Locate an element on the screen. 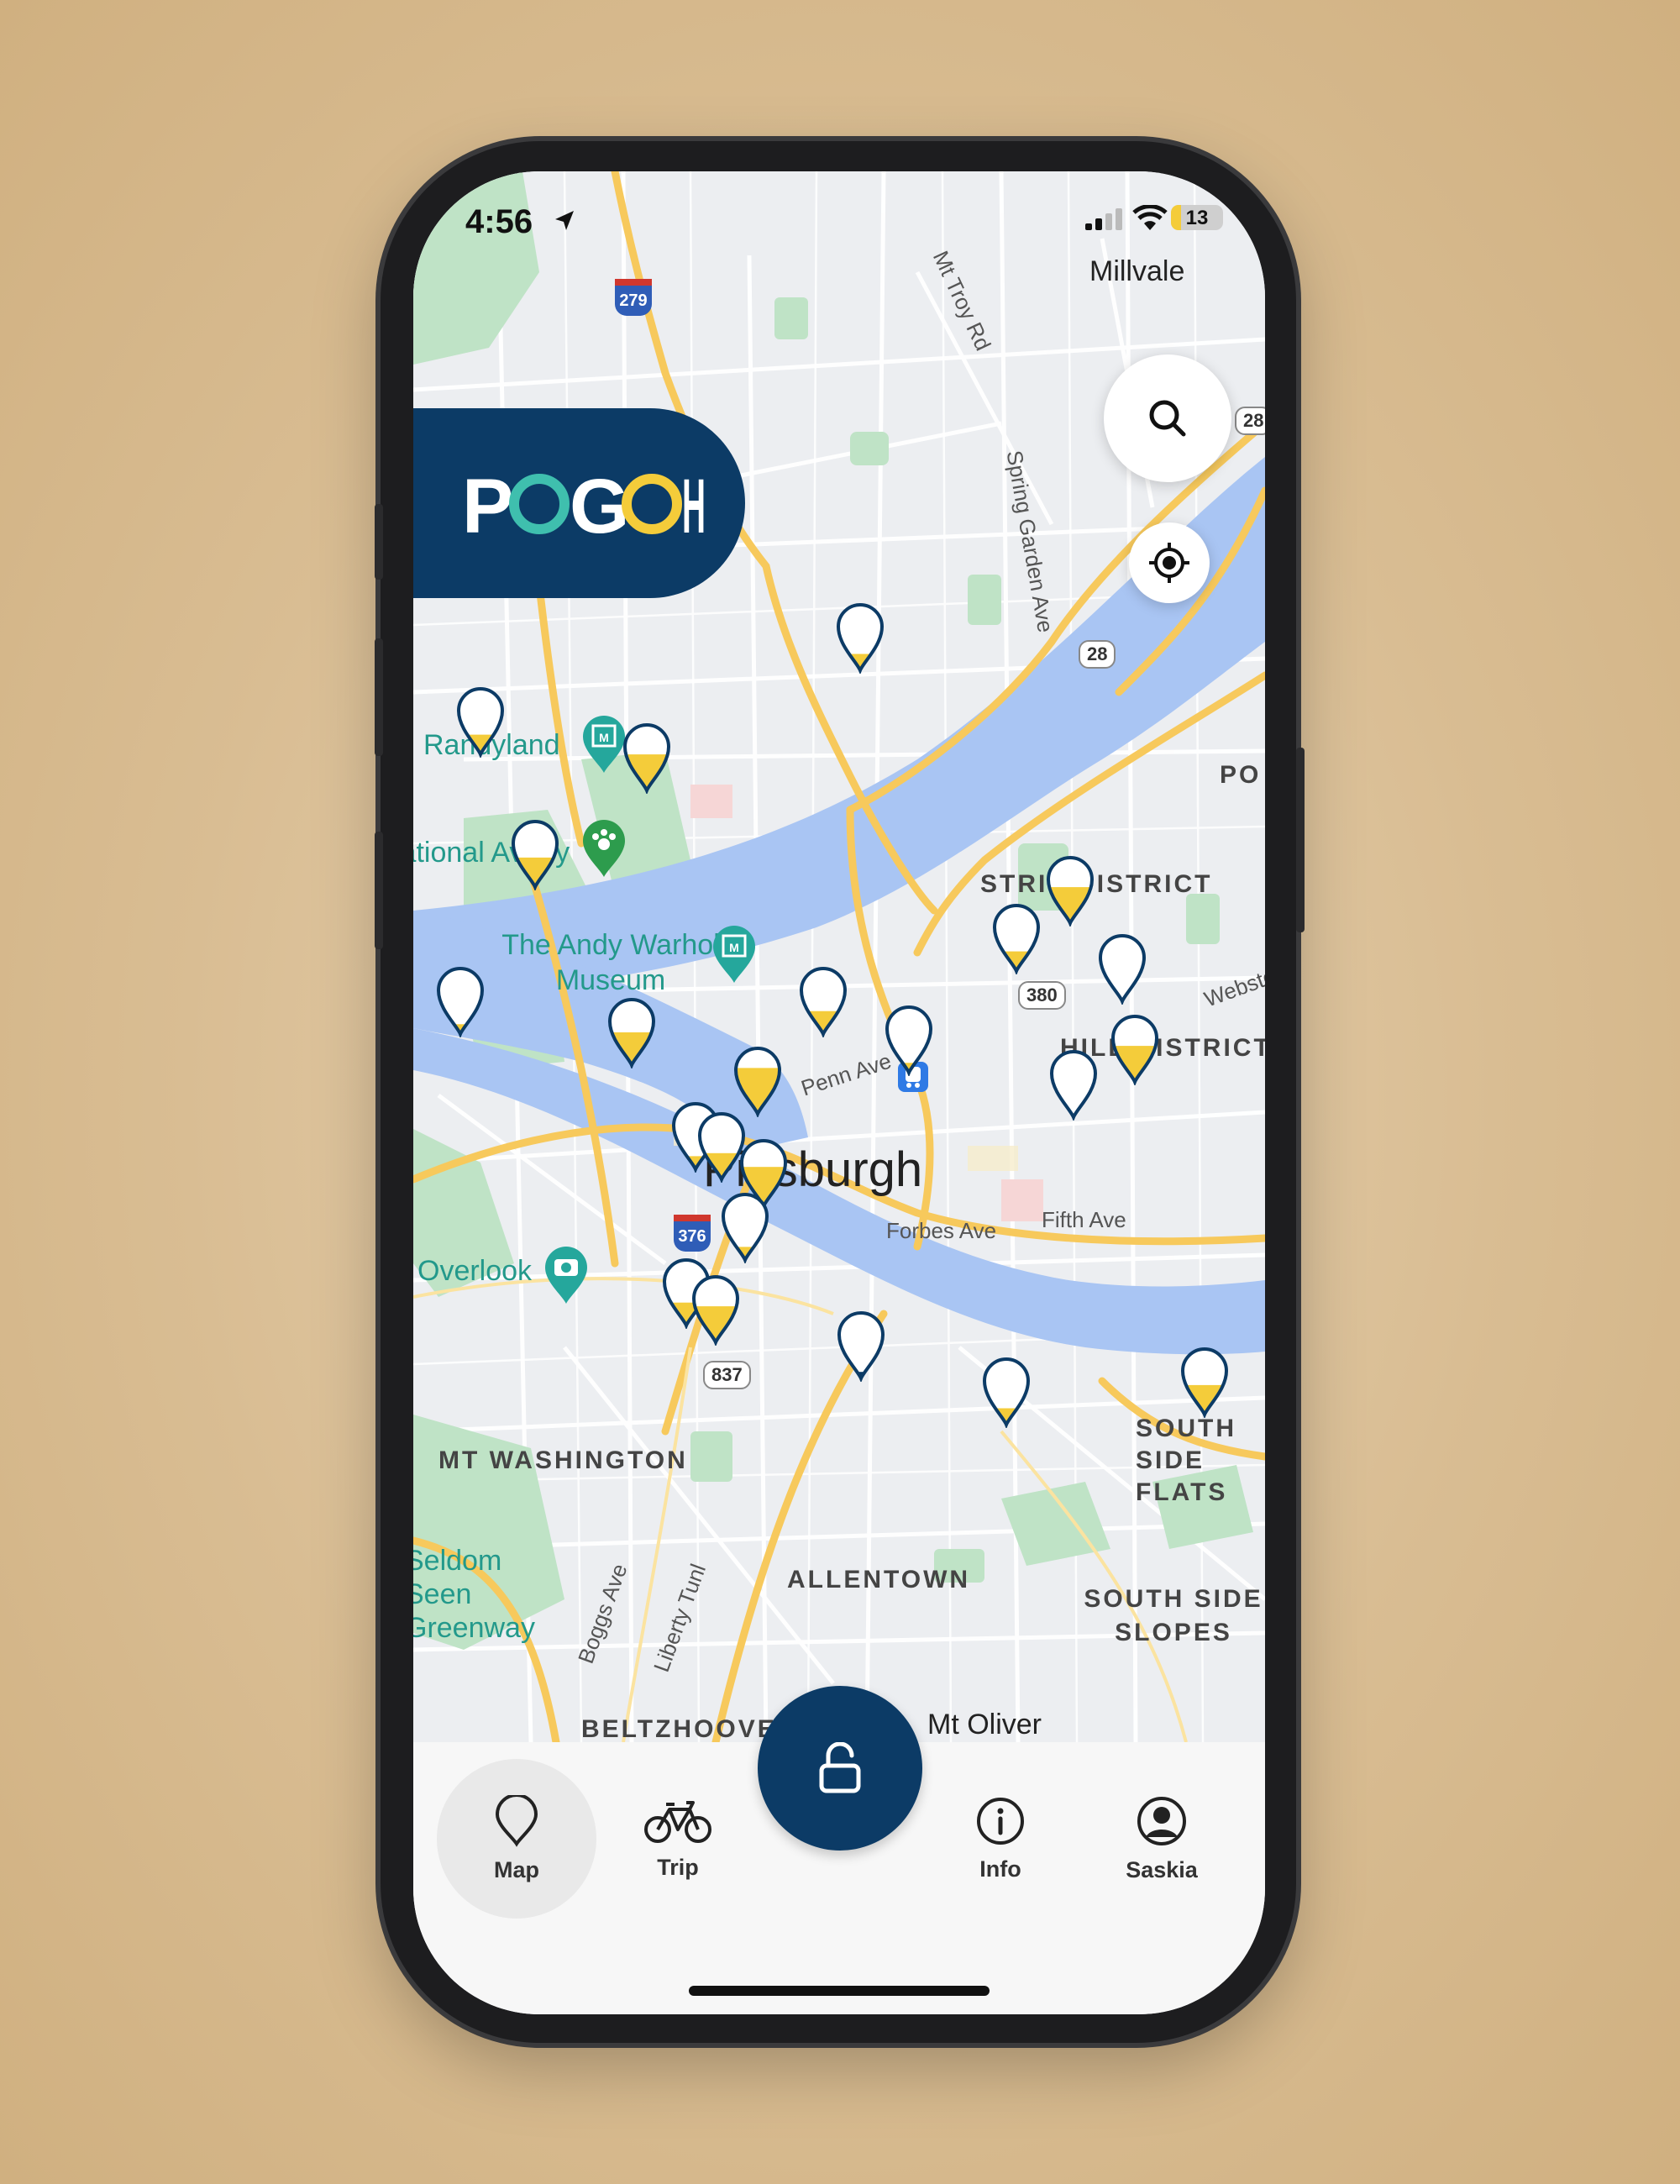 The height and width of the screenshot is (2184, 1680). map-label-street: Forbes Ave is located at coordinates (941, 1230).